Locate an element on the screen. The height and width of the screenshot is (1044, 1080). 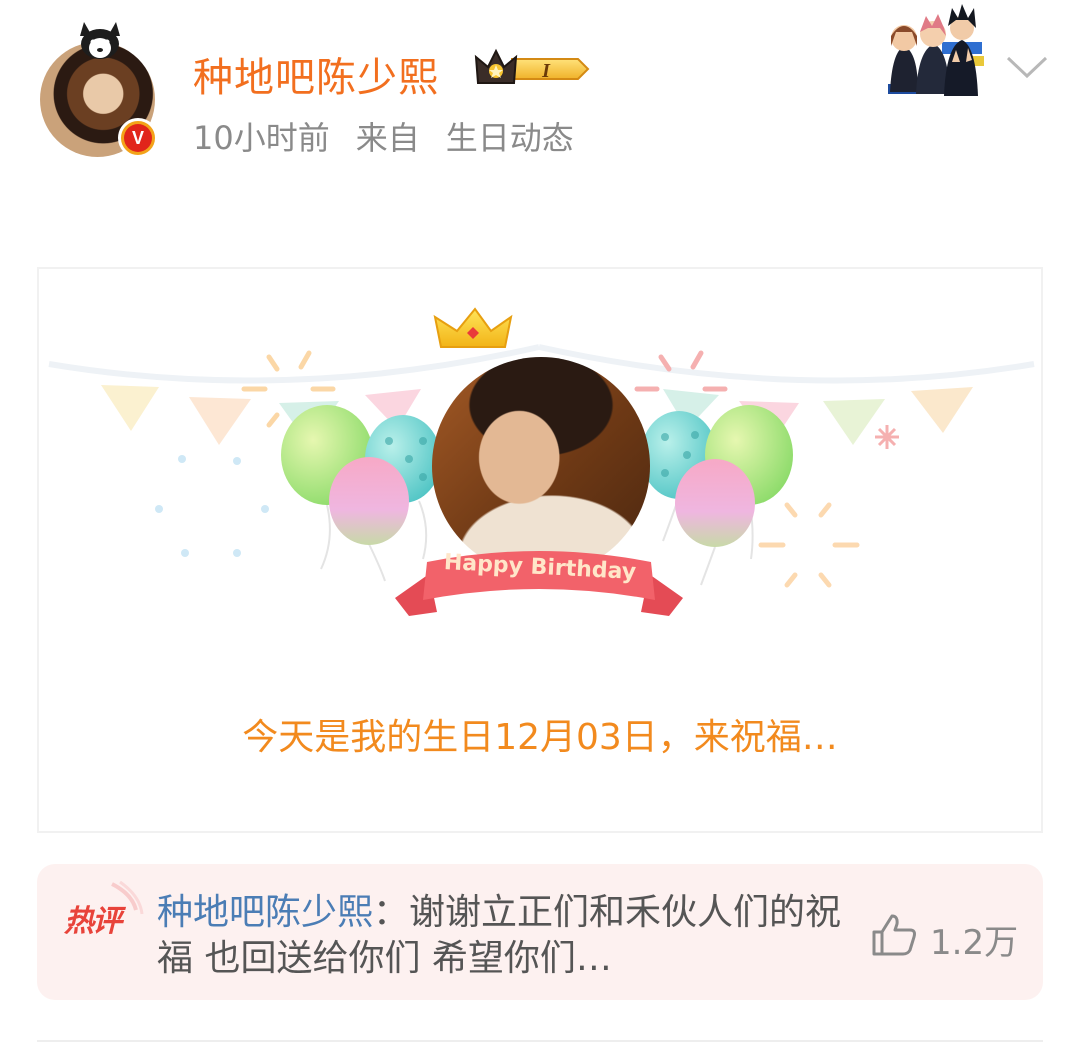
thumbs-up-icon is located at coordinates (894, 934).